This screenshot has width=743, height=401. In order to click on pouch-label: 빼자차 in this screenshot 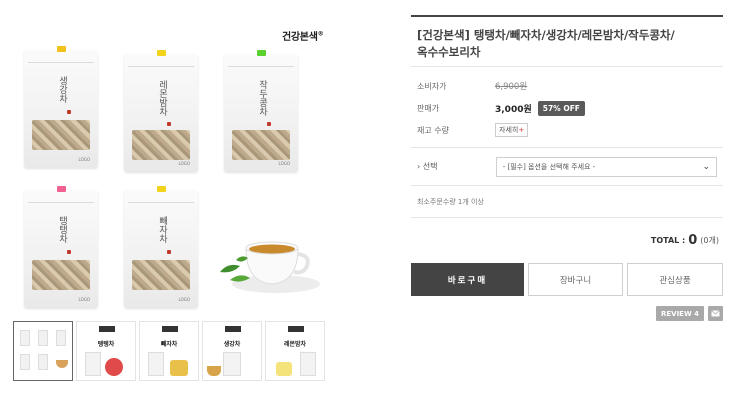, I will do `click(162, 229)`.